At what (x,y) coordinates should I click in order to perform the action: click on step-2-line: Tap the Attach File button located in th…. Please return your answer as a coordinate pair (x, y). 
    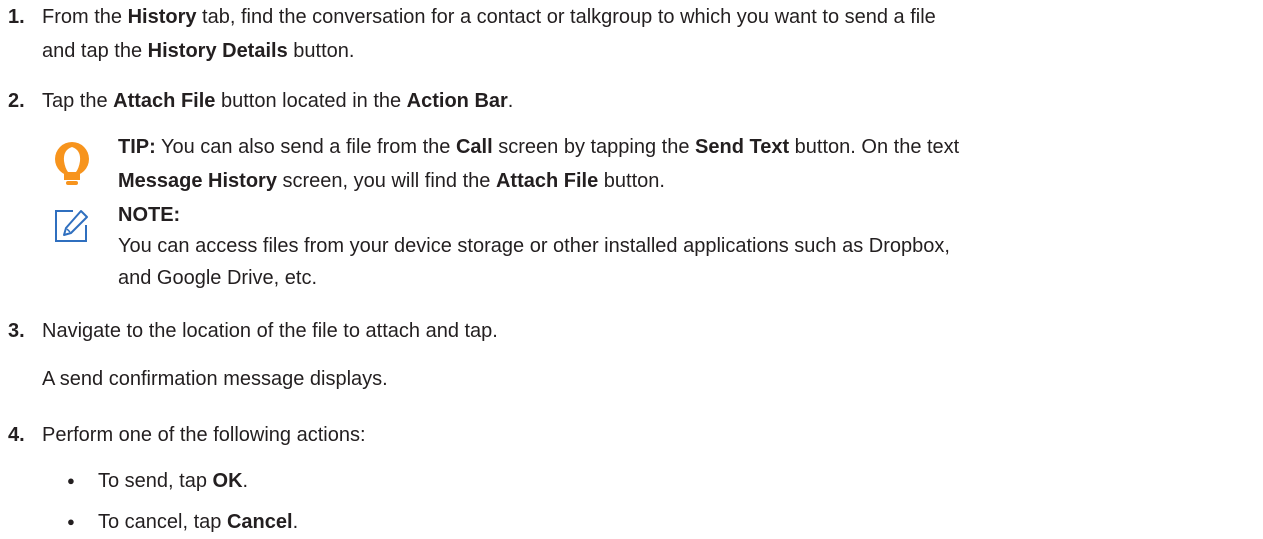
    Looking at the image, I should click on (277, 101).